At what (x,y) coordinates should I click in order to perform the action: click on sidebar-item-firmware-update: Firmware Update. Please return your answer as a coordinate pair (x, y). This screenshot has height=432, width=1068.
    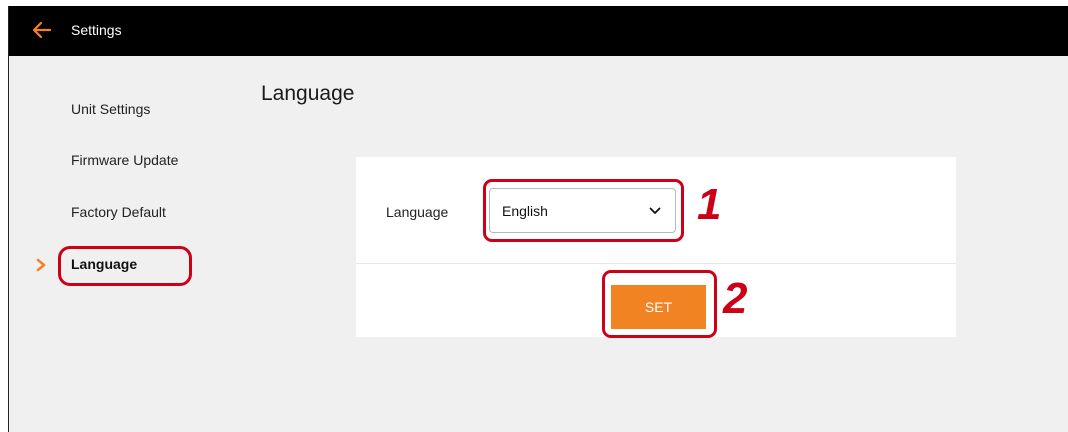
    Looking at the image, I should click on (124, 160).